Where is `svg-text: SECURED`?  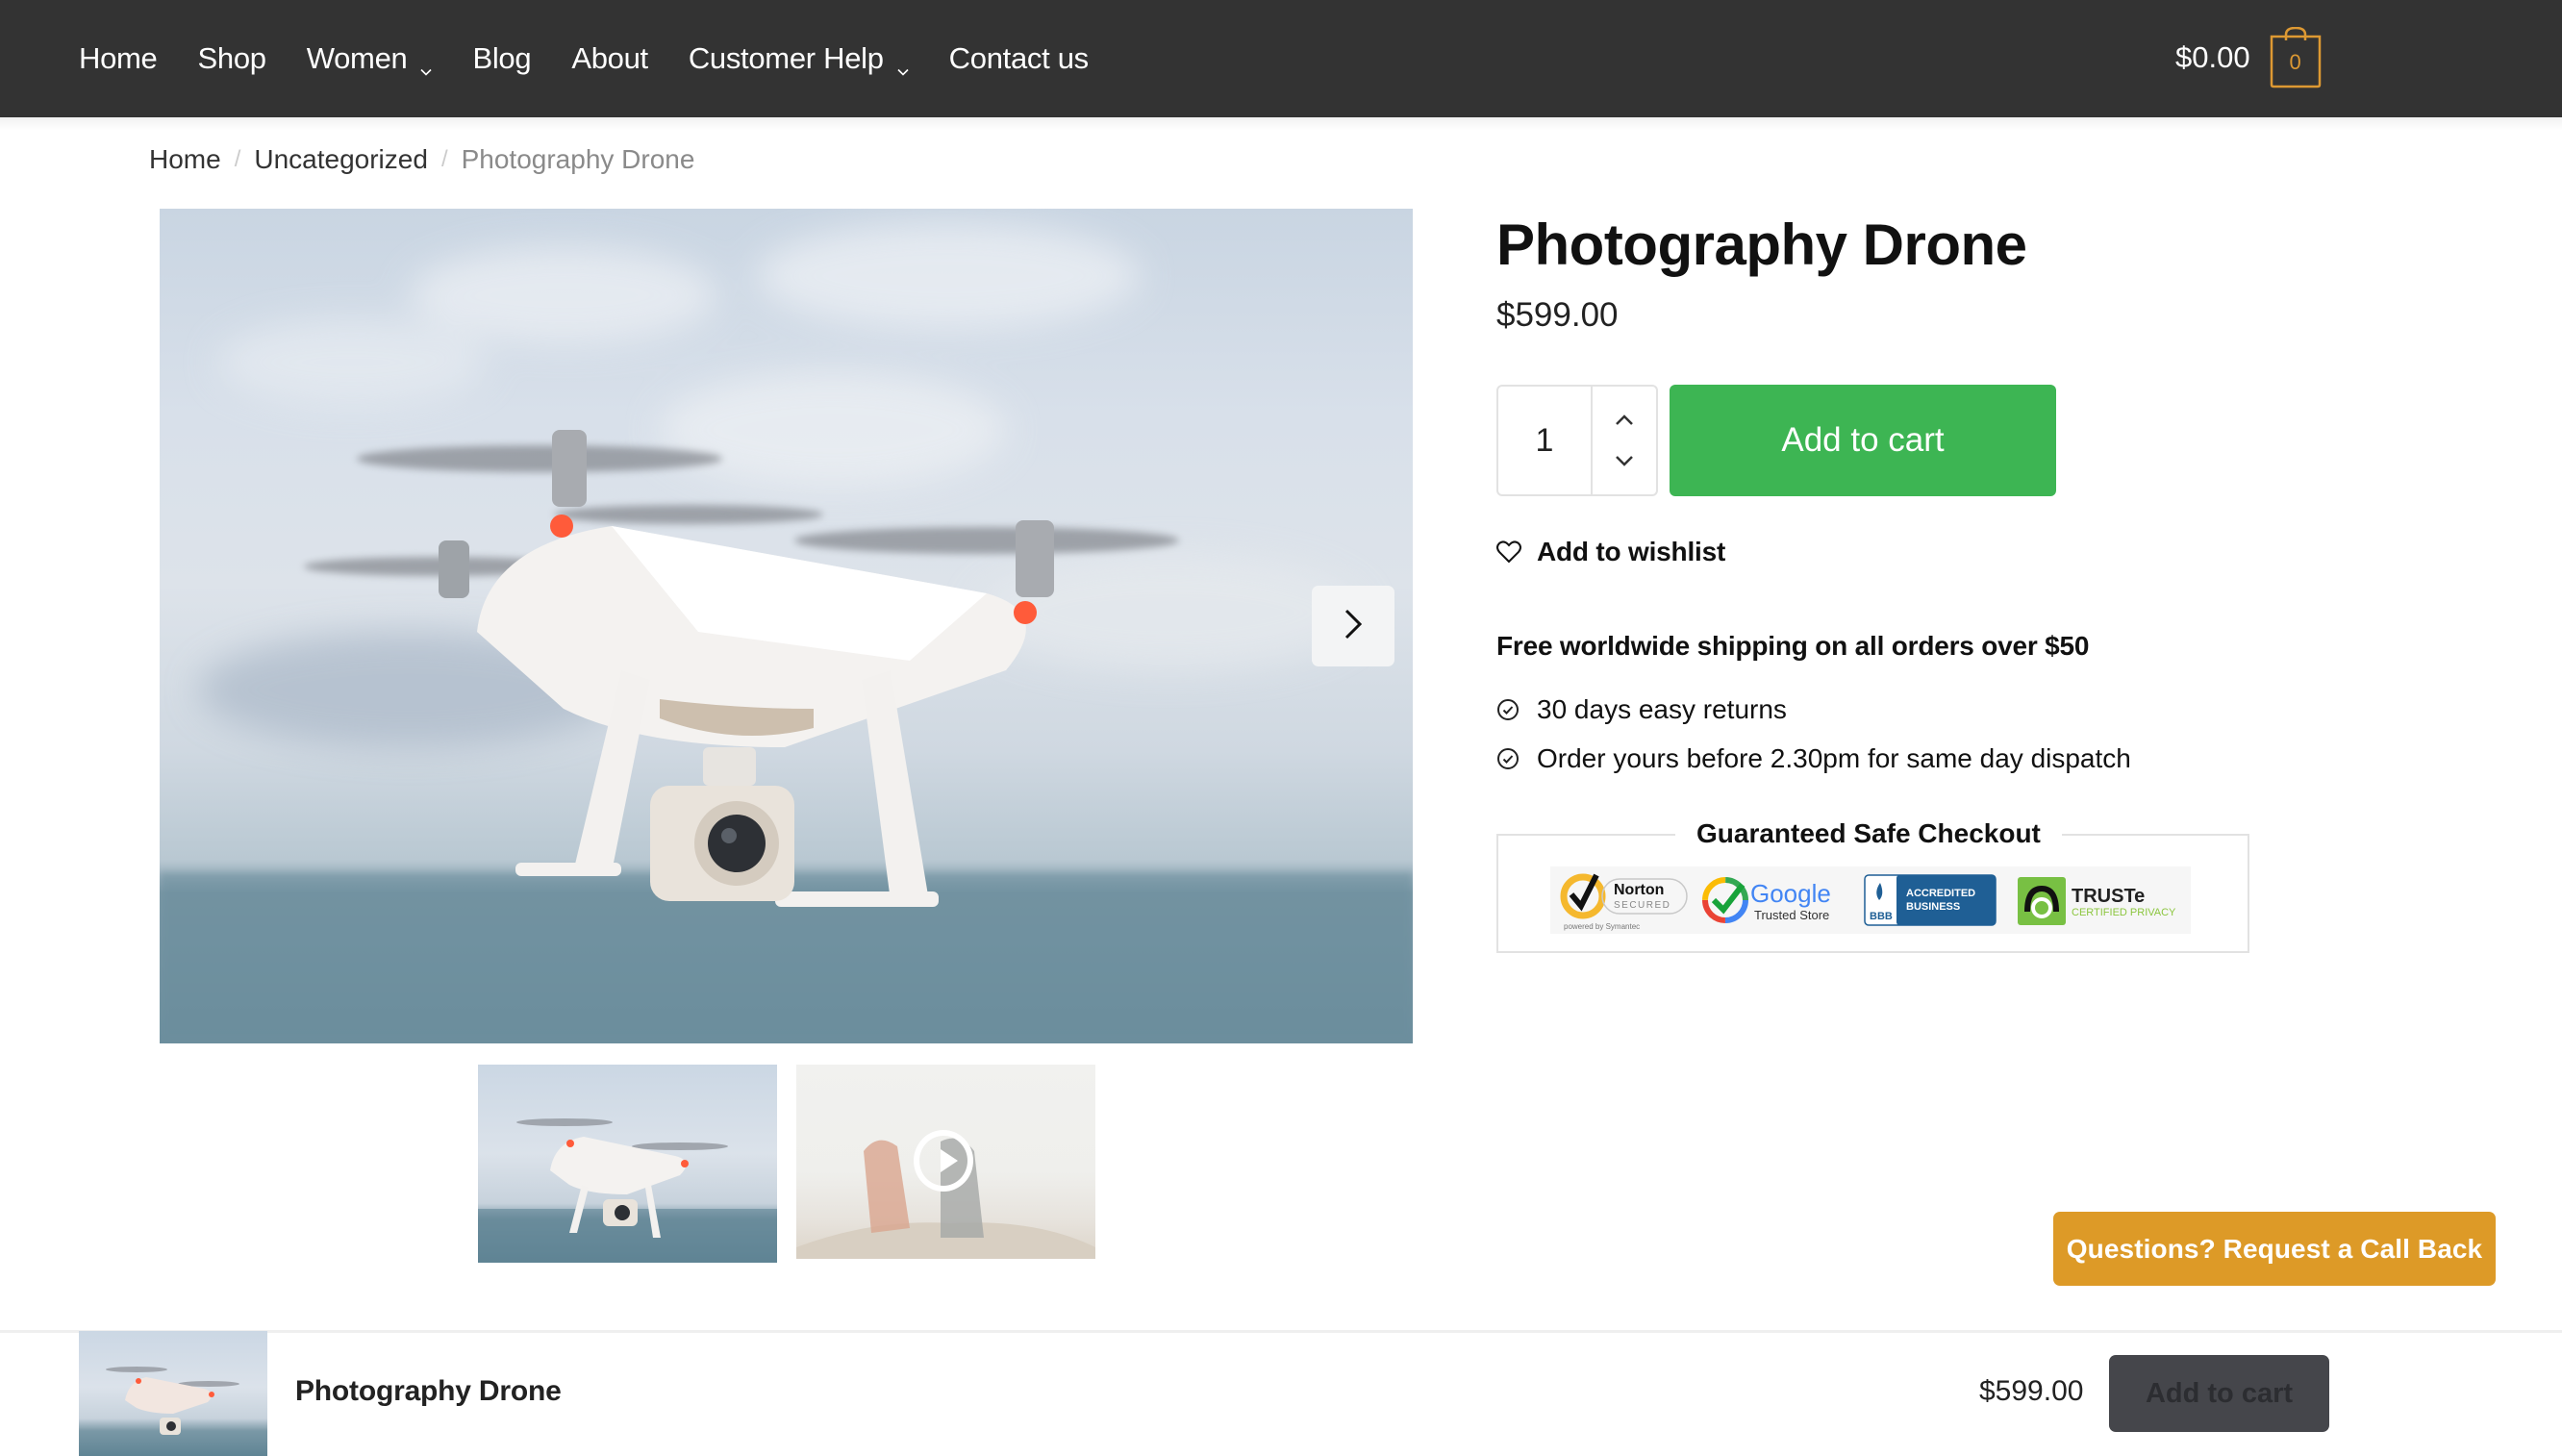 svg-text: SECURED is located at coordinates (1642, 906).